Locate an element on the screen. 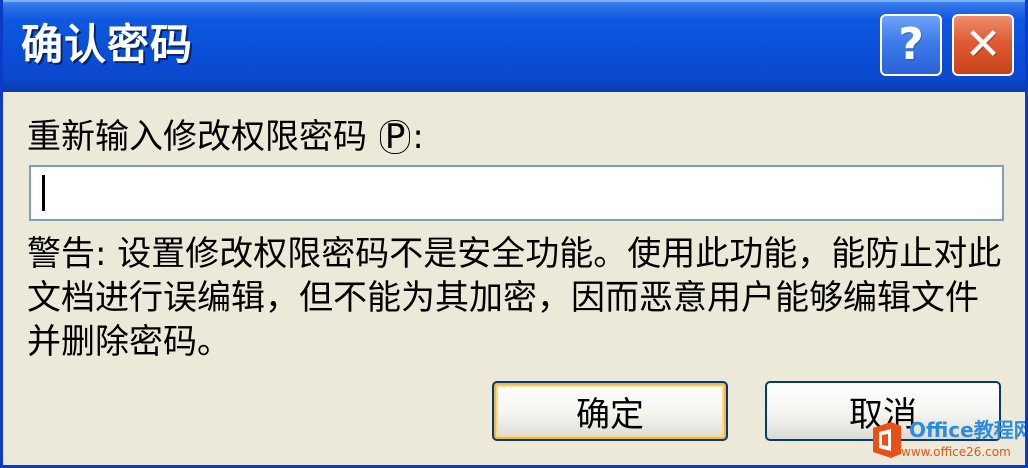 This screenshot has height=468, width=1028. password-input is located at coordinates (516, 193).